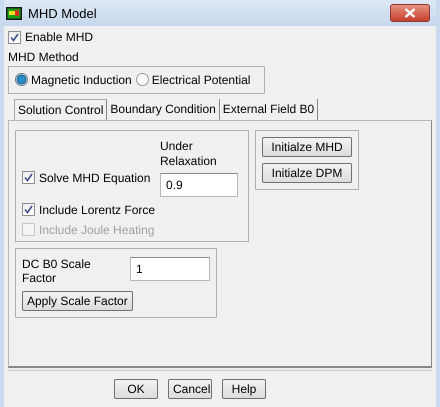  Describe the element at coordinates (189, 153) in the screenshot. I see `field-label: Under Relaxation` at that location.